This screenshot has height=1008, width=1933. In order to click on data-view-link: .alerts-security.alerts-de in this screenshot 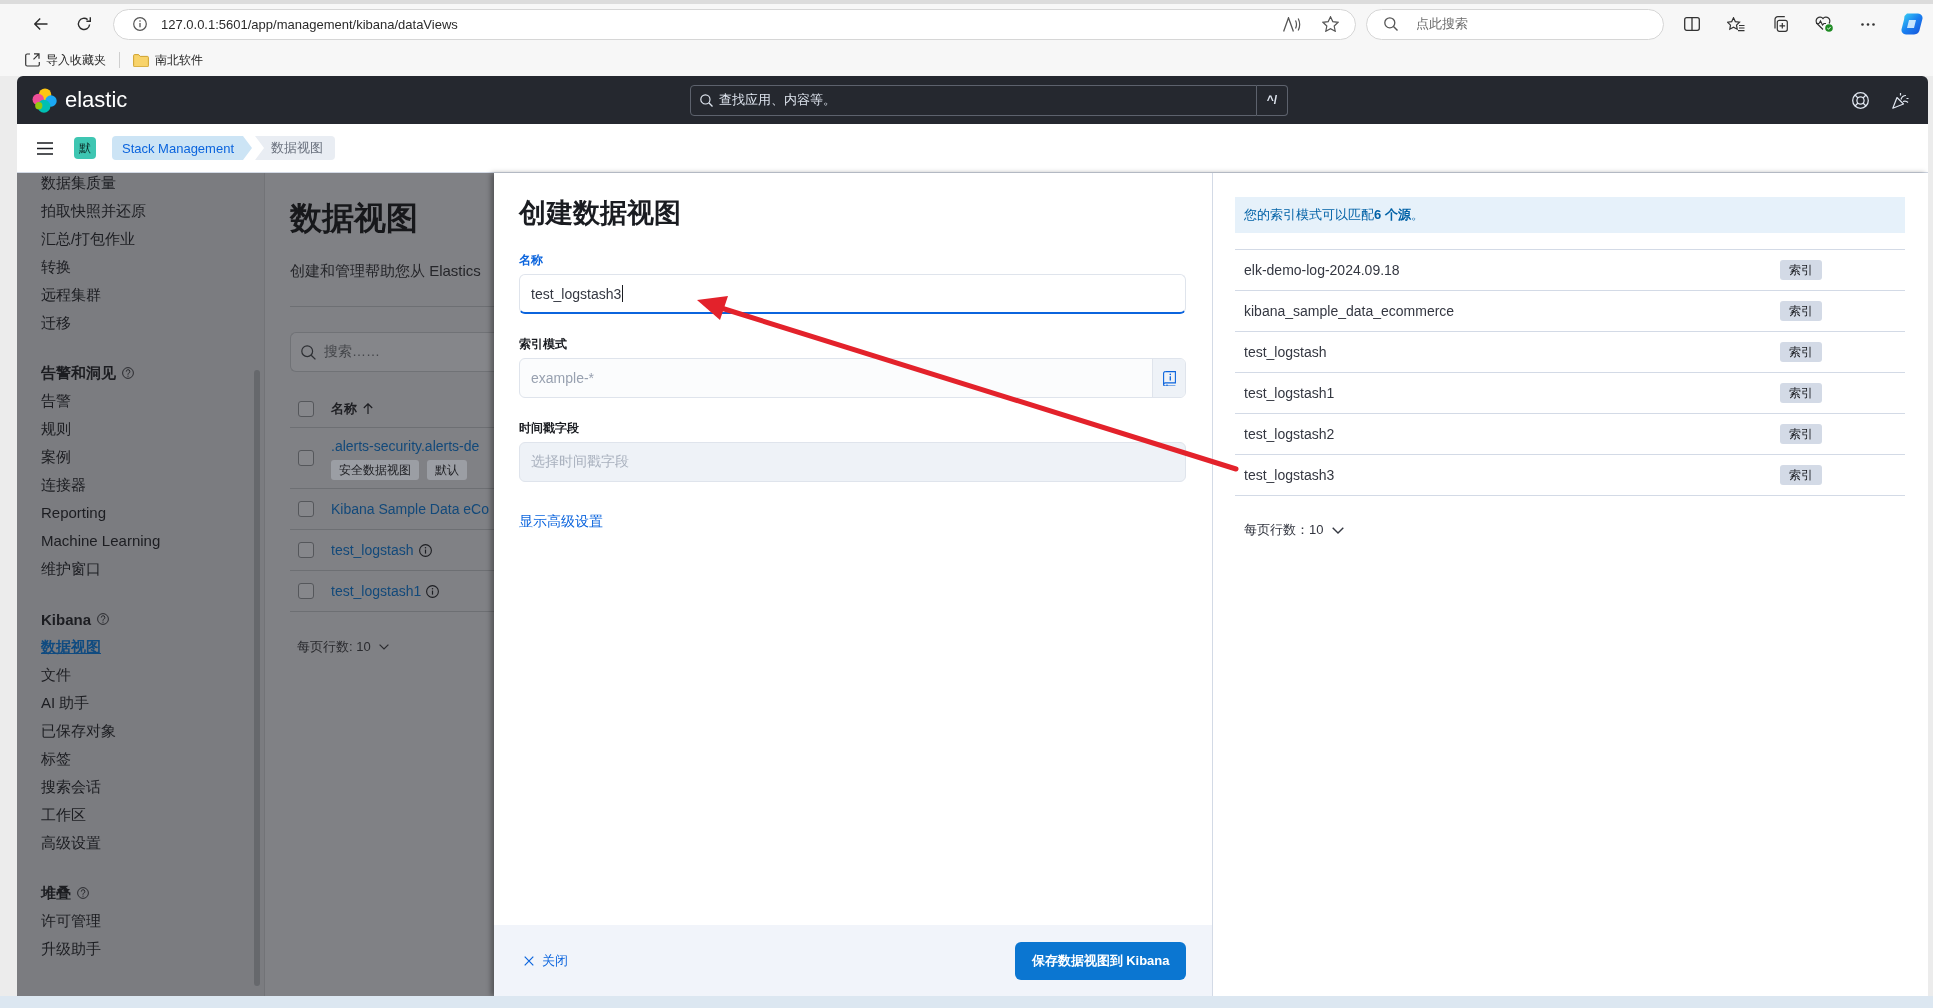, I will do `click(405, 446)`.